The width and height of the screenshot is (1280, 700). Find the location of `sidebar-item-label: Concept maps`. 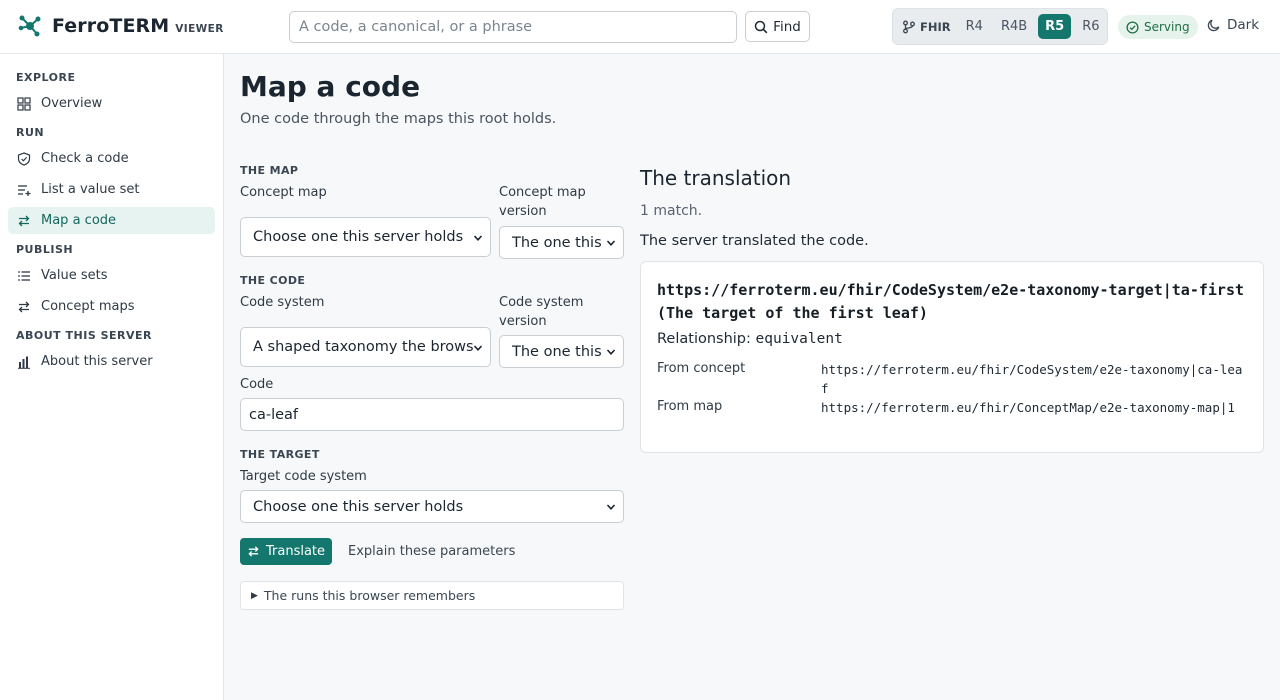

sidebar-item-label: Concept maps is located at coordinates (88, 306).